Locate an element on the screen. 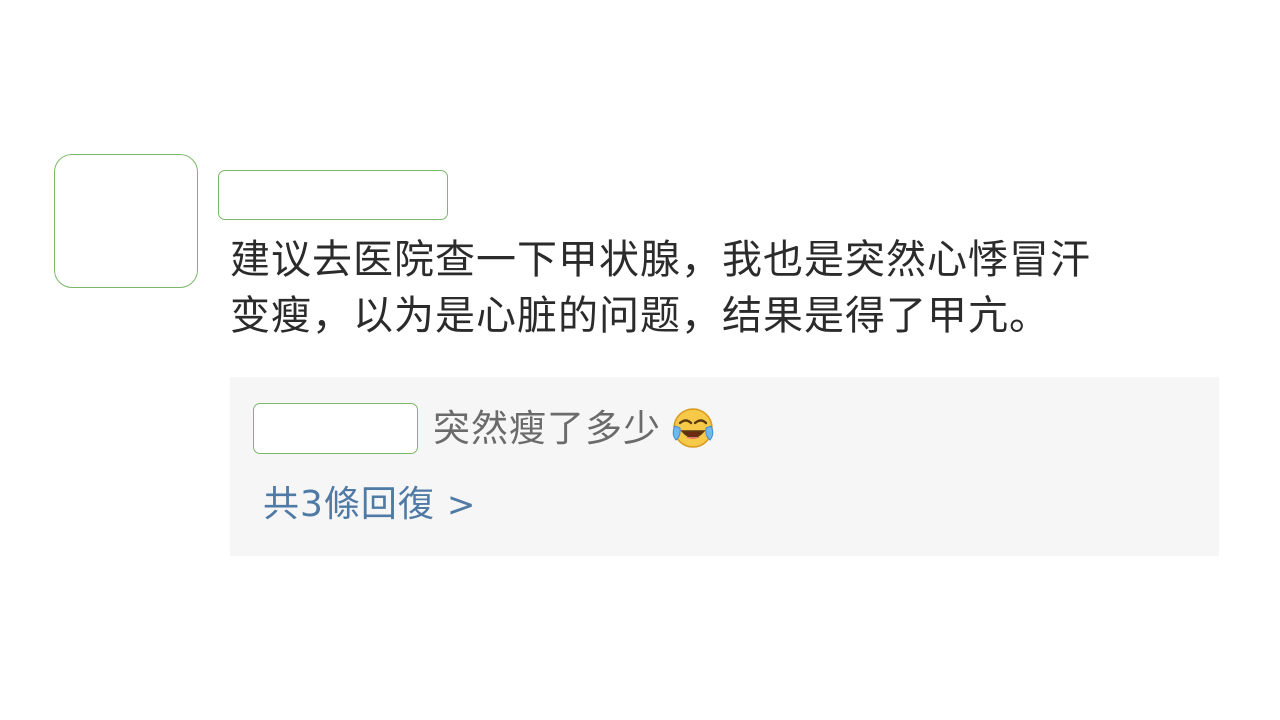 The image size is (1280, 720). view-all-replies-link: 共3條回復 > is located at coordinates (369, 505).